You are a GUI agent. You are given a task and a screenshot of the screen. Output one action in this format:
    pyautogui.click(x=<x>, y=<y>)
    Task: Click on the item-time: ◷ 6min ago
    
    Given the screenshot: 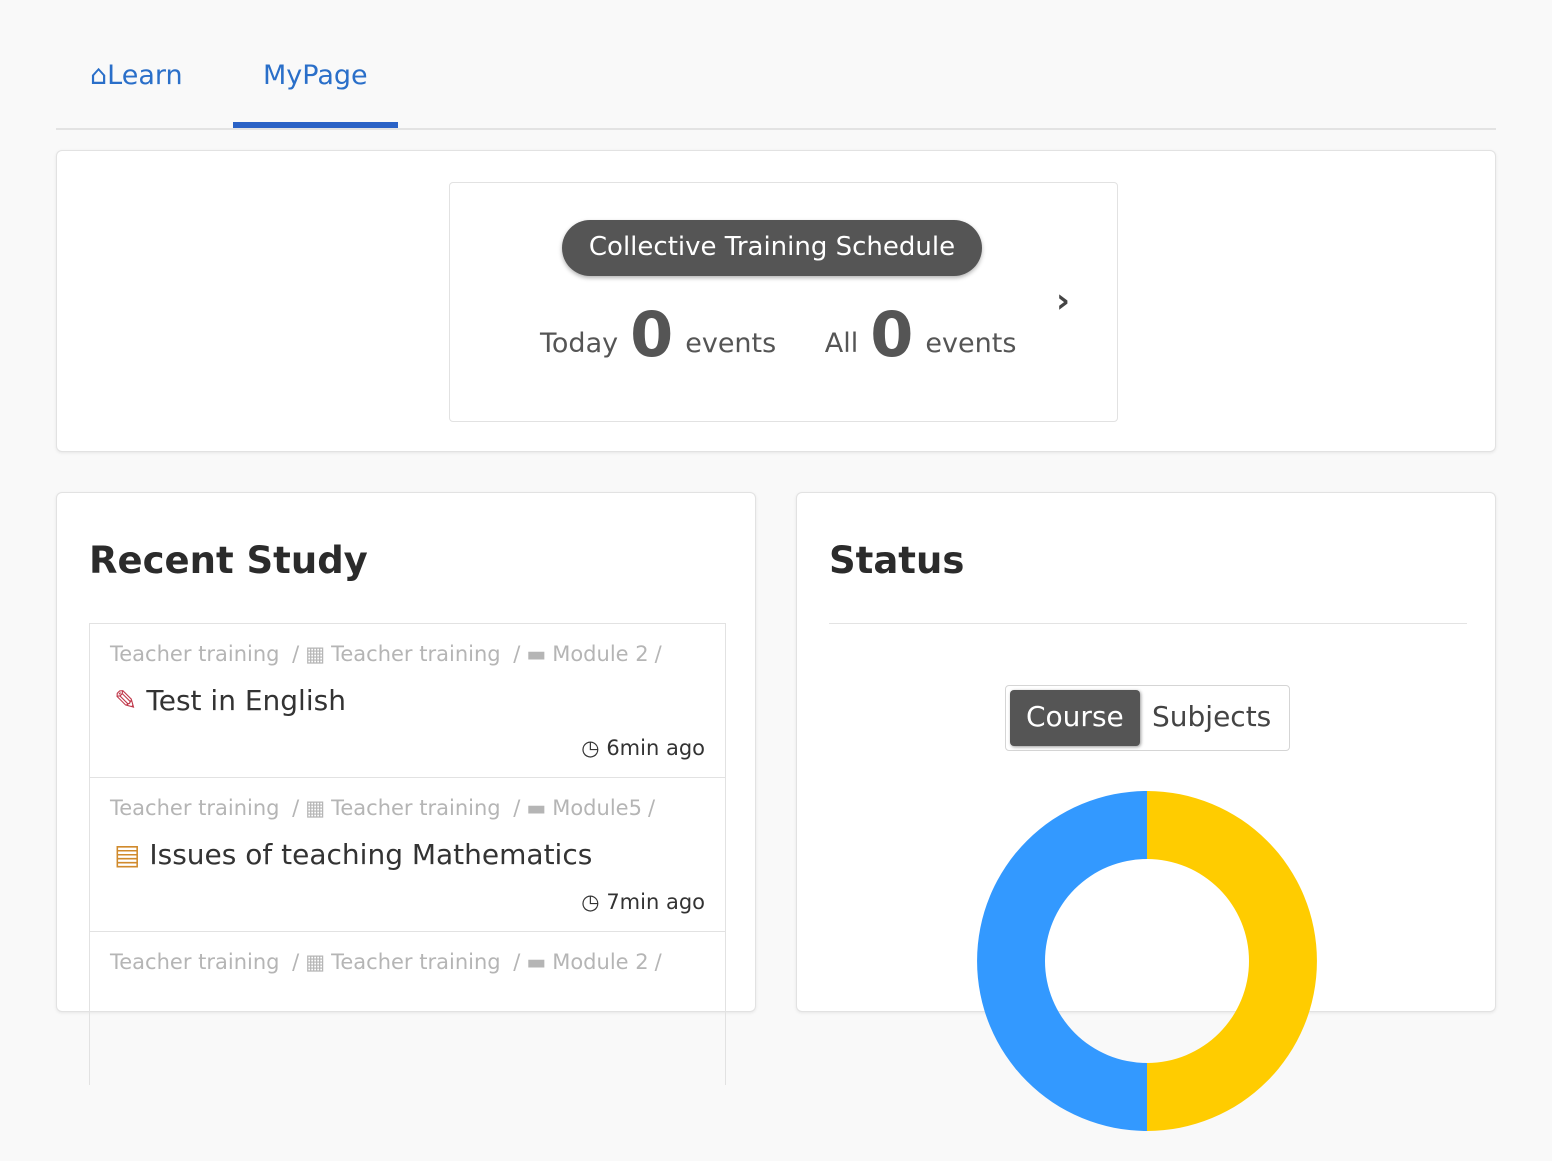 What is the action you would take?
    pyautogui.click(x=643, y=748)
    